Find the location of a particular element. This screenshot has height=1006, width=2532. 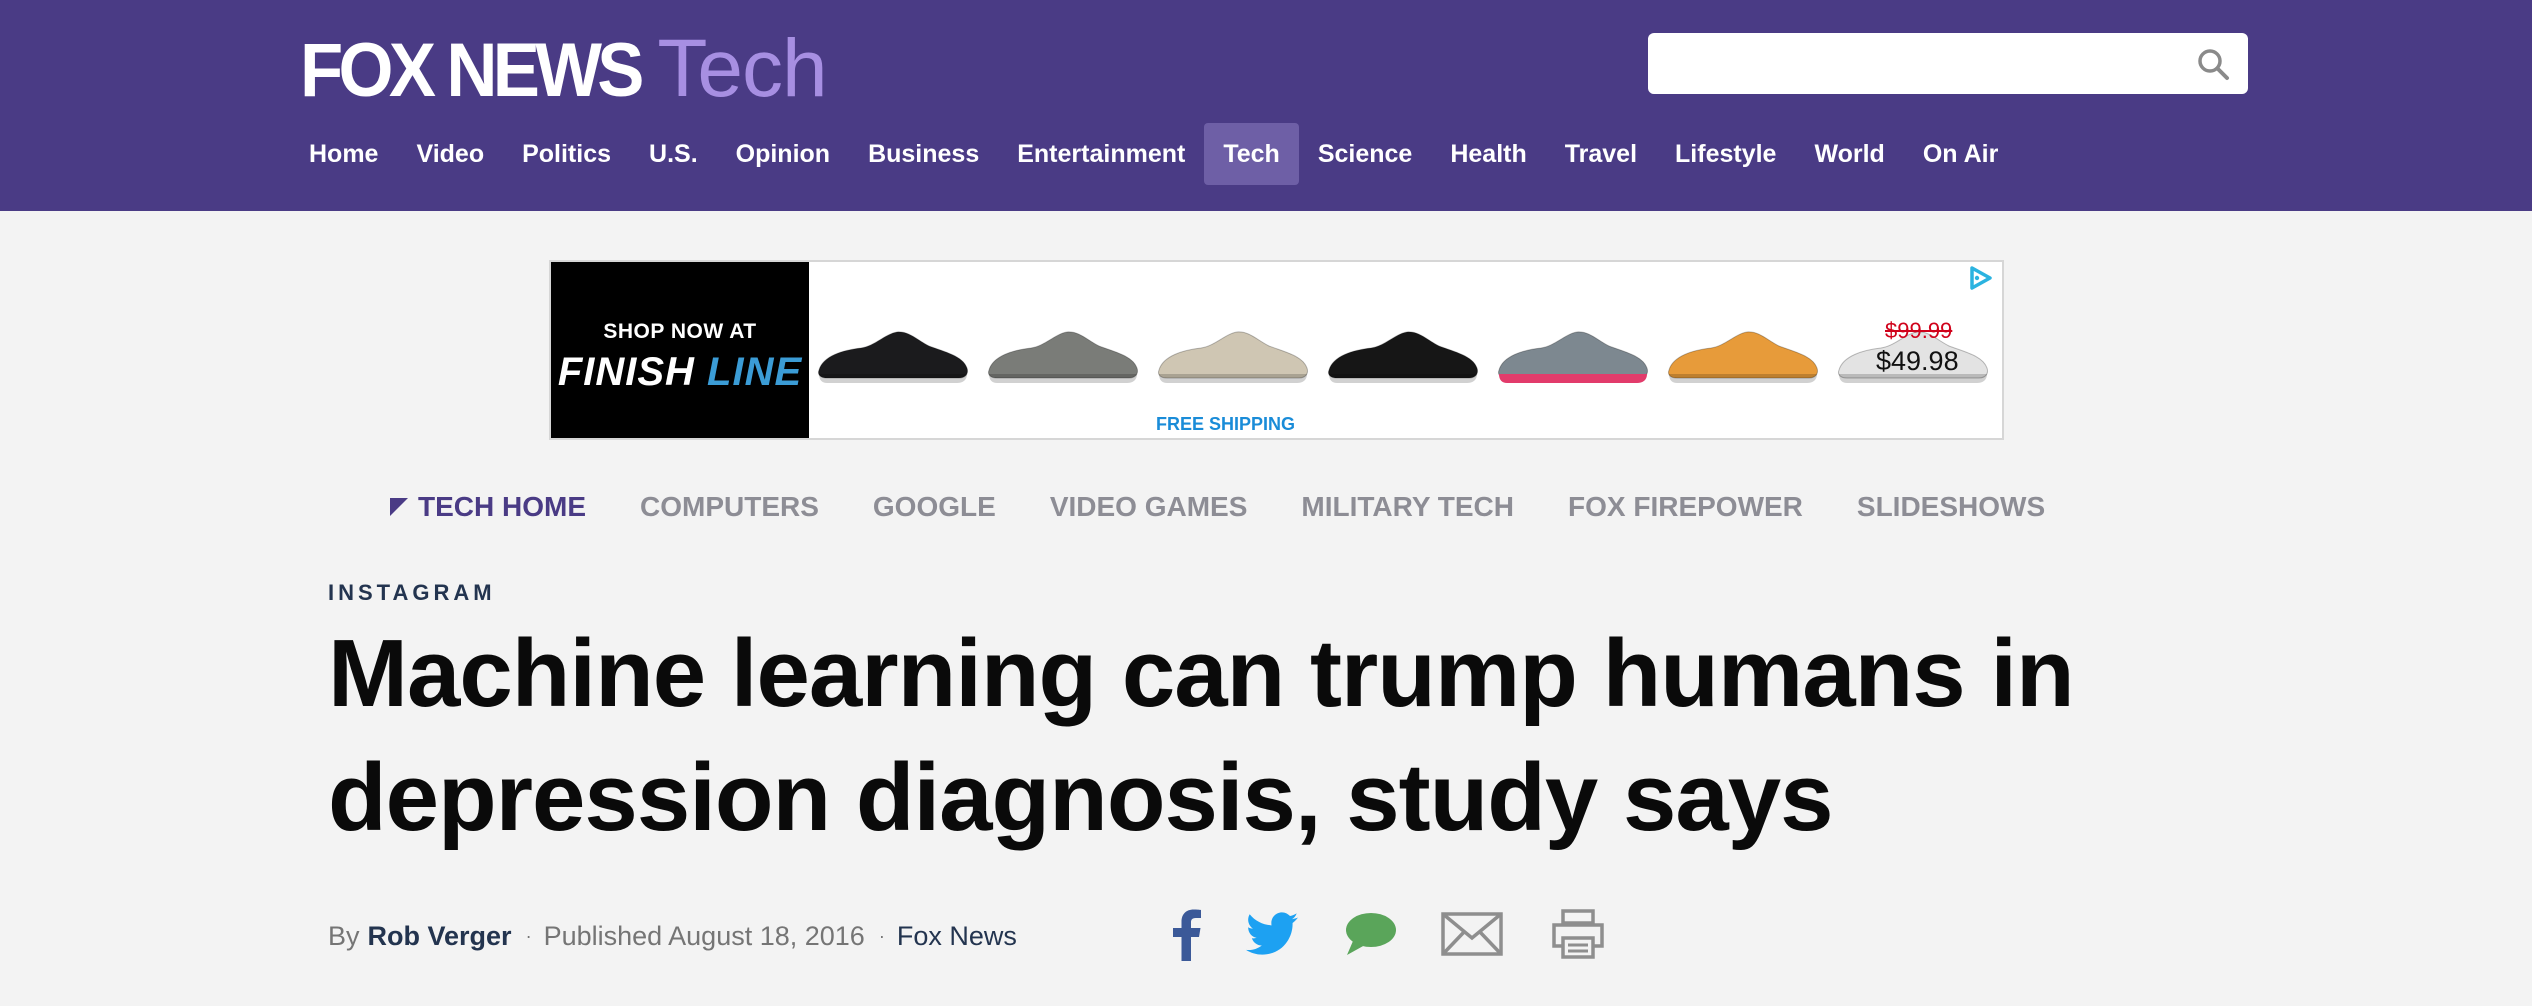

logo-fox-news: FOX NEWS is located at coordinates (472, 70).